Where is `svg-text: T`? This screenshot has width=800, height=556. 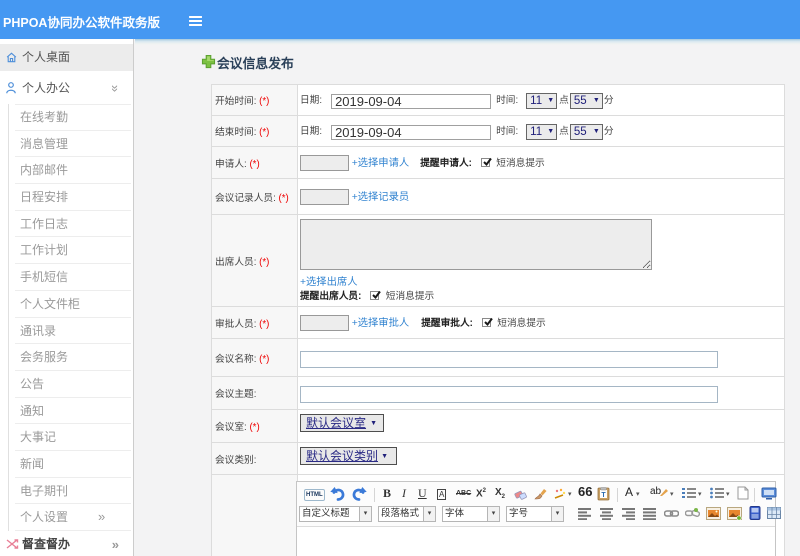 svg-text: T is located at coordinates (603, 495).